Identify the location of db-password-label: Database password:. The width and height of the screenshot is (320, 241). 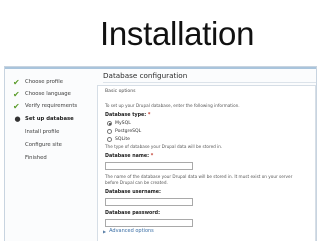
(133, 213).